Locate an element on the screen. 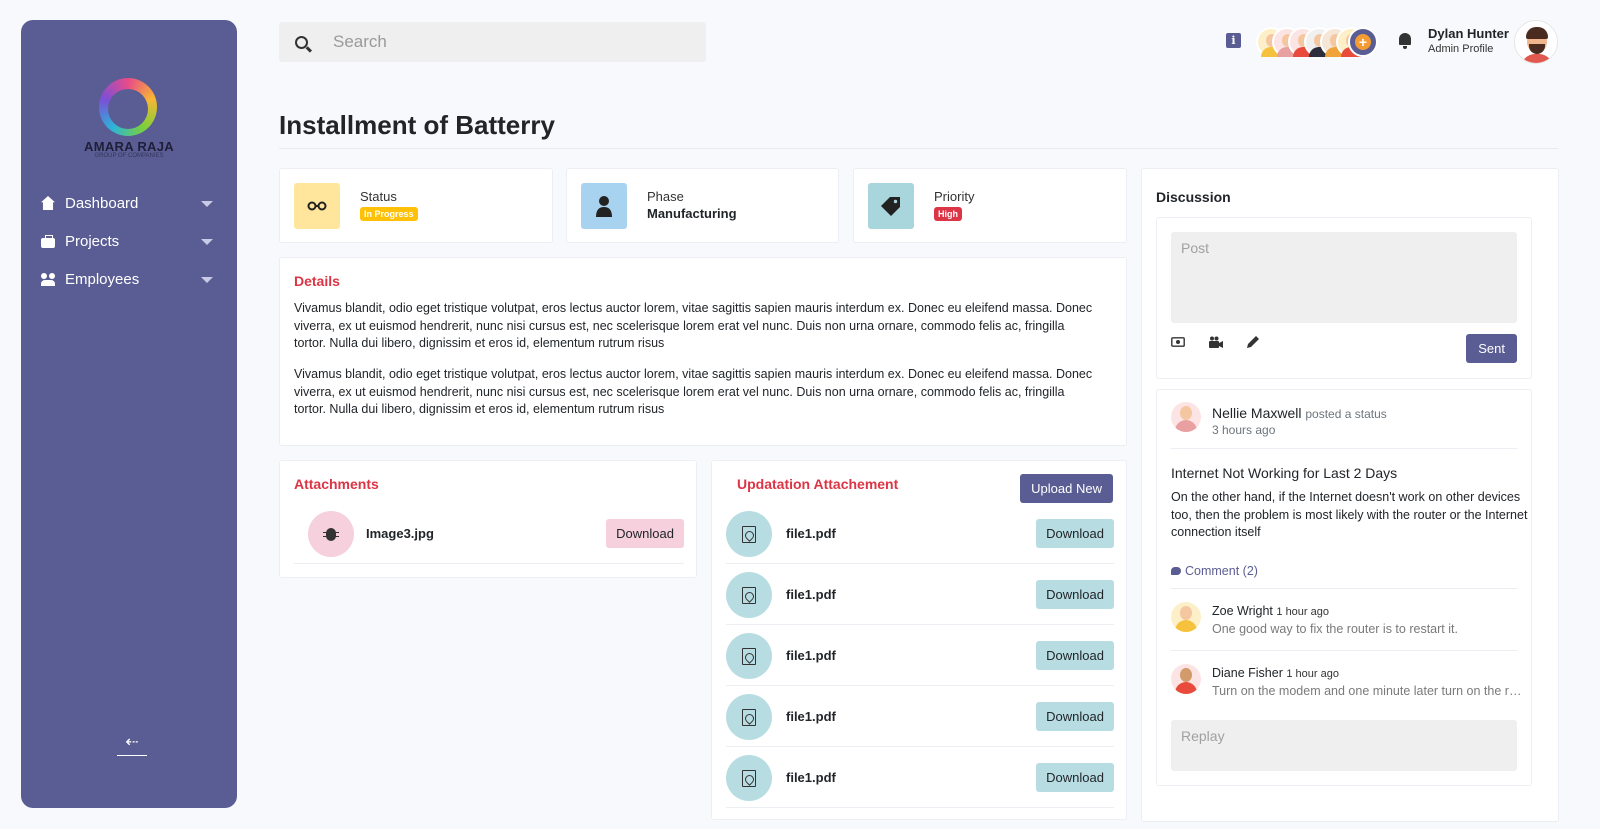 This screenshot has height=829, width=1600. user-icon is located at coordinates (604, 206).